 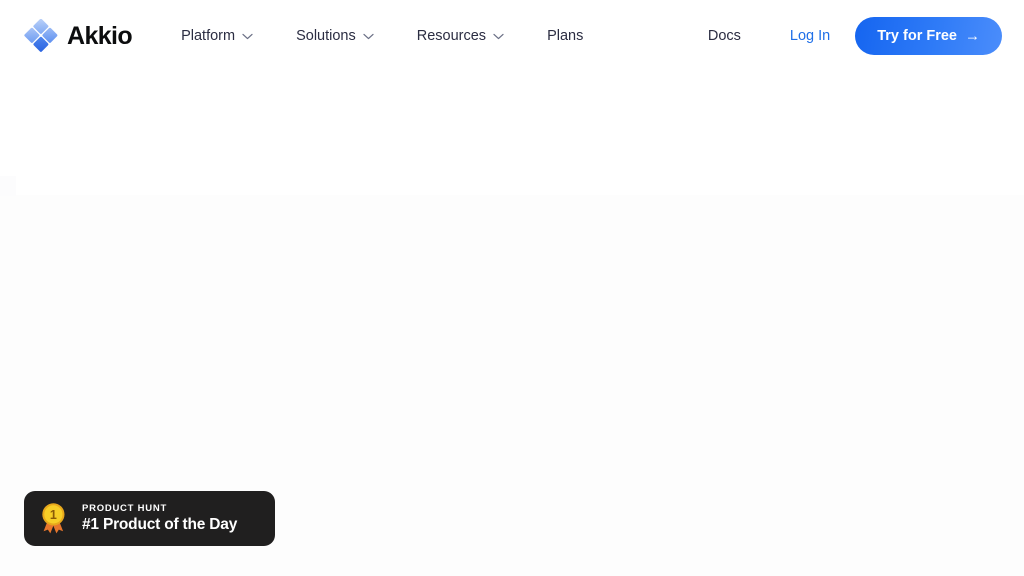 I want to click on try-for-free-label: Try for Free, so click(x=917, y=35).